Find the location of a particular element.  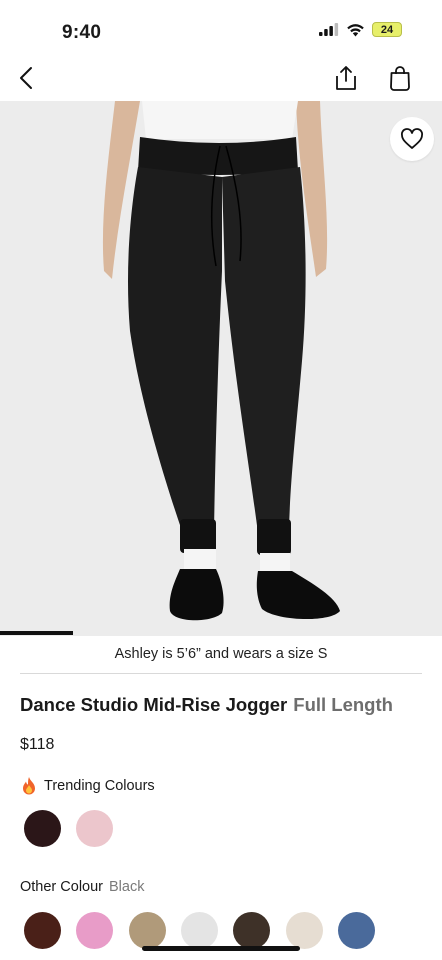

status-bar: 9:40 24 is located at coordinates (221, 28).